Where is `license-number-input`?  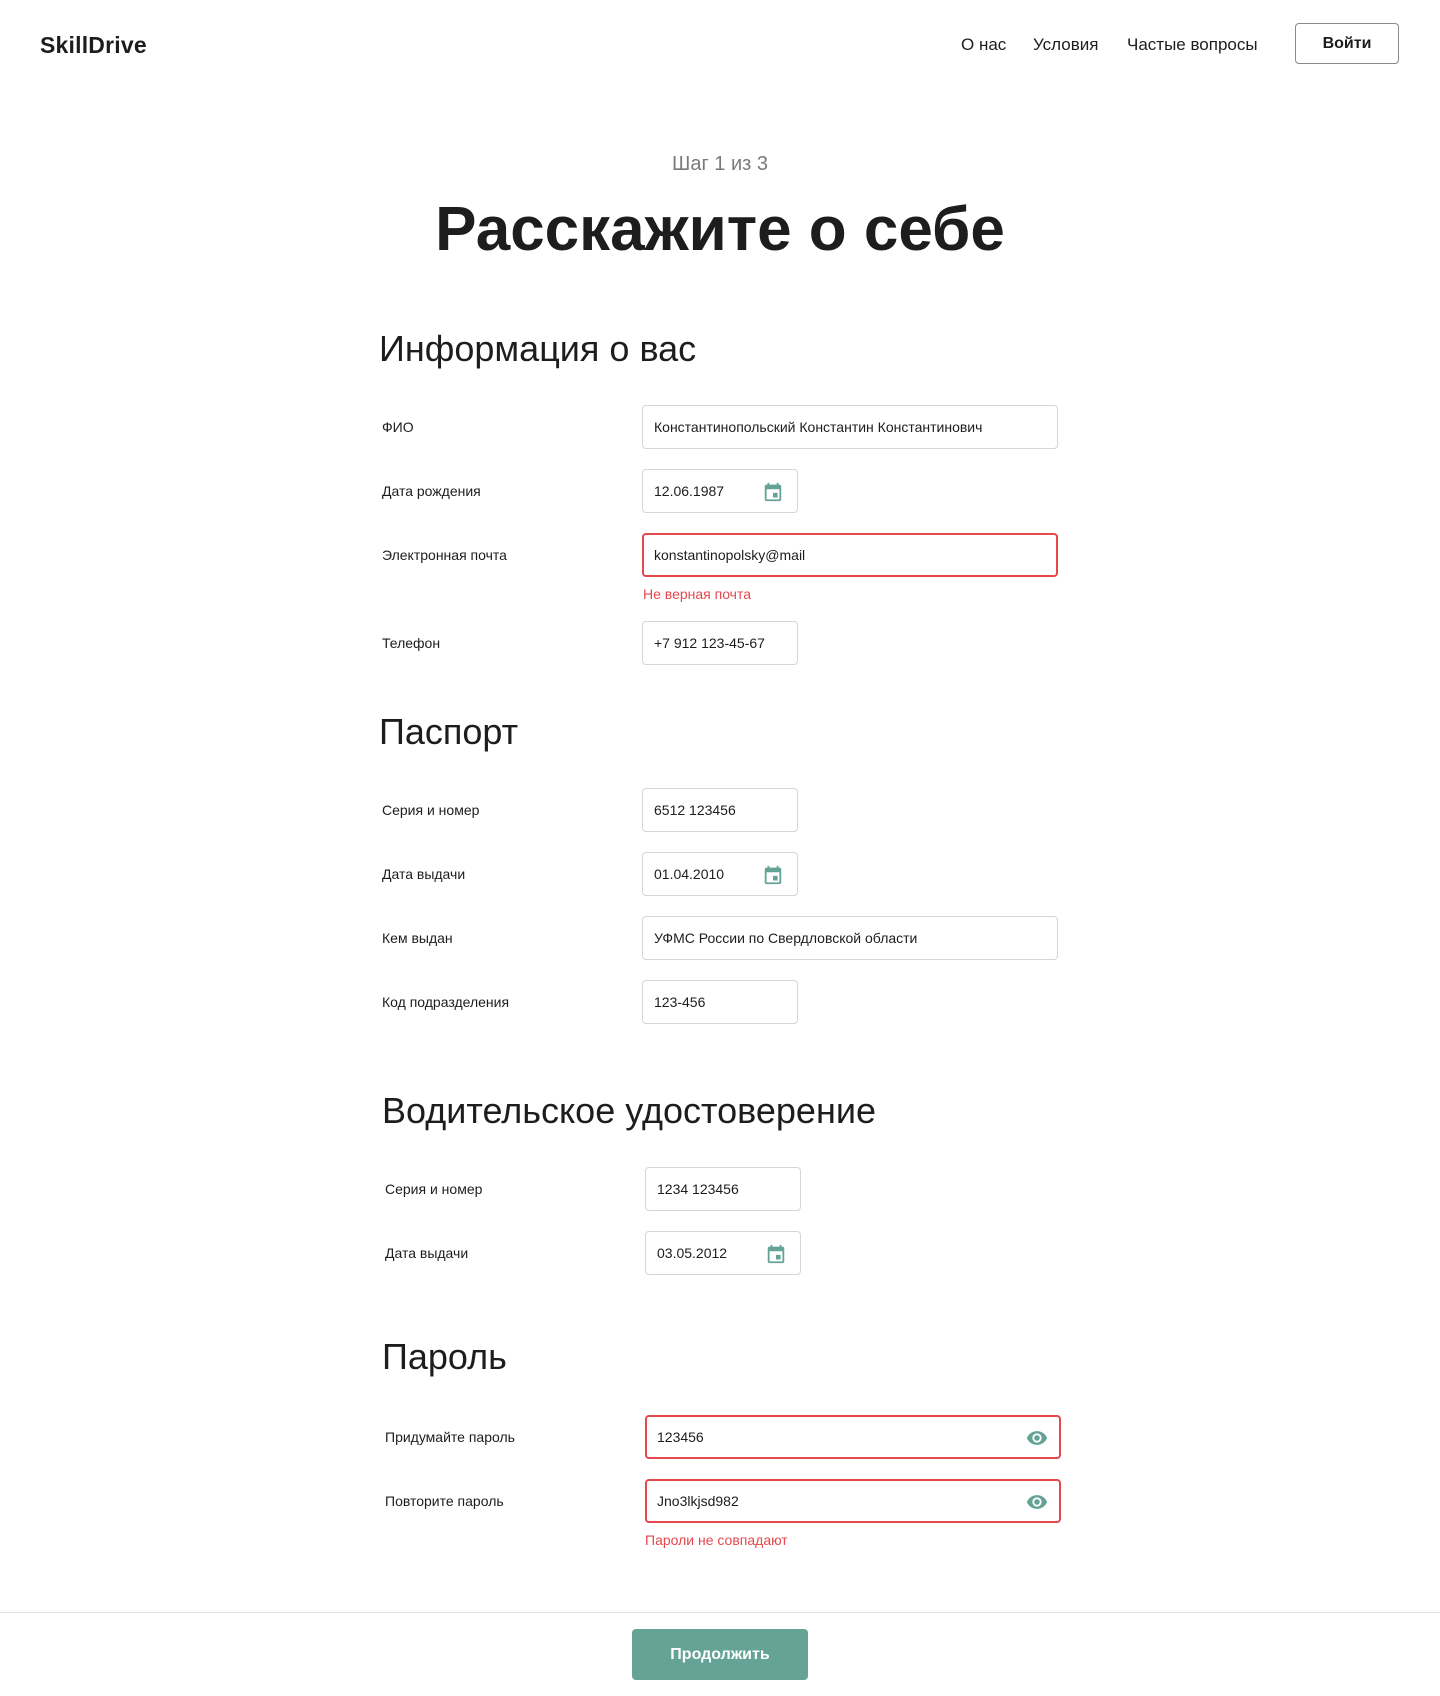
license-number-input is located at coordinates (724, 1189).